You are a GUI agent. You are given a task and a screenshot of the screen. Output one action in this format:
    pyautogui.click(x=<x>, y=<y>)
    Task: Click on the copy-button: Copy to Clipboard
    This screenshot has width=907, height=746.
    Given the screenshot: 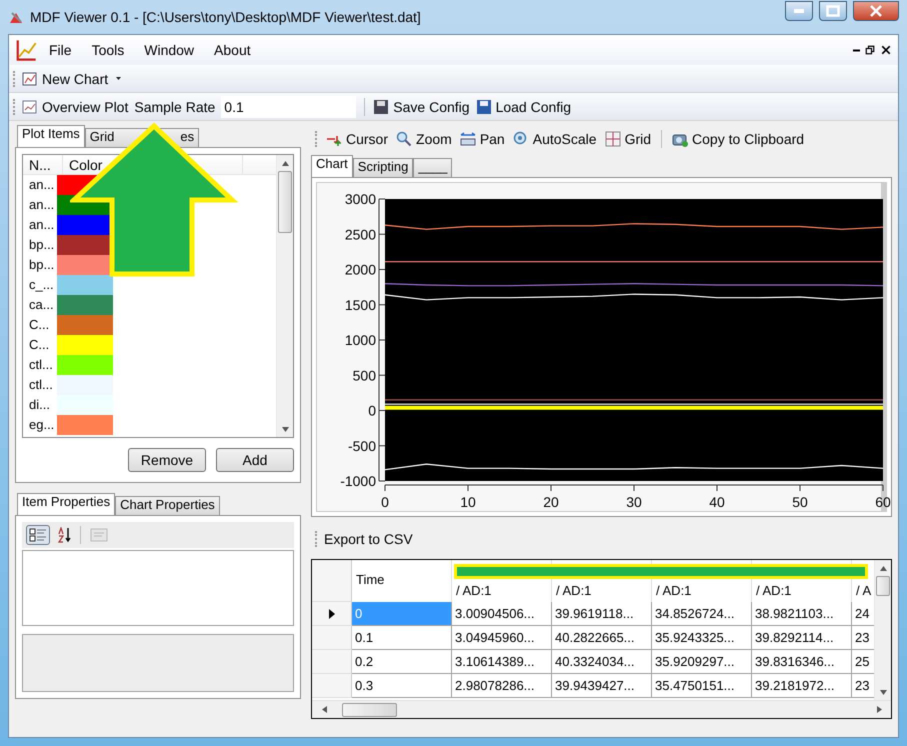 What is the action you would take?
    pyautogui.click(x=738, y=139)
    